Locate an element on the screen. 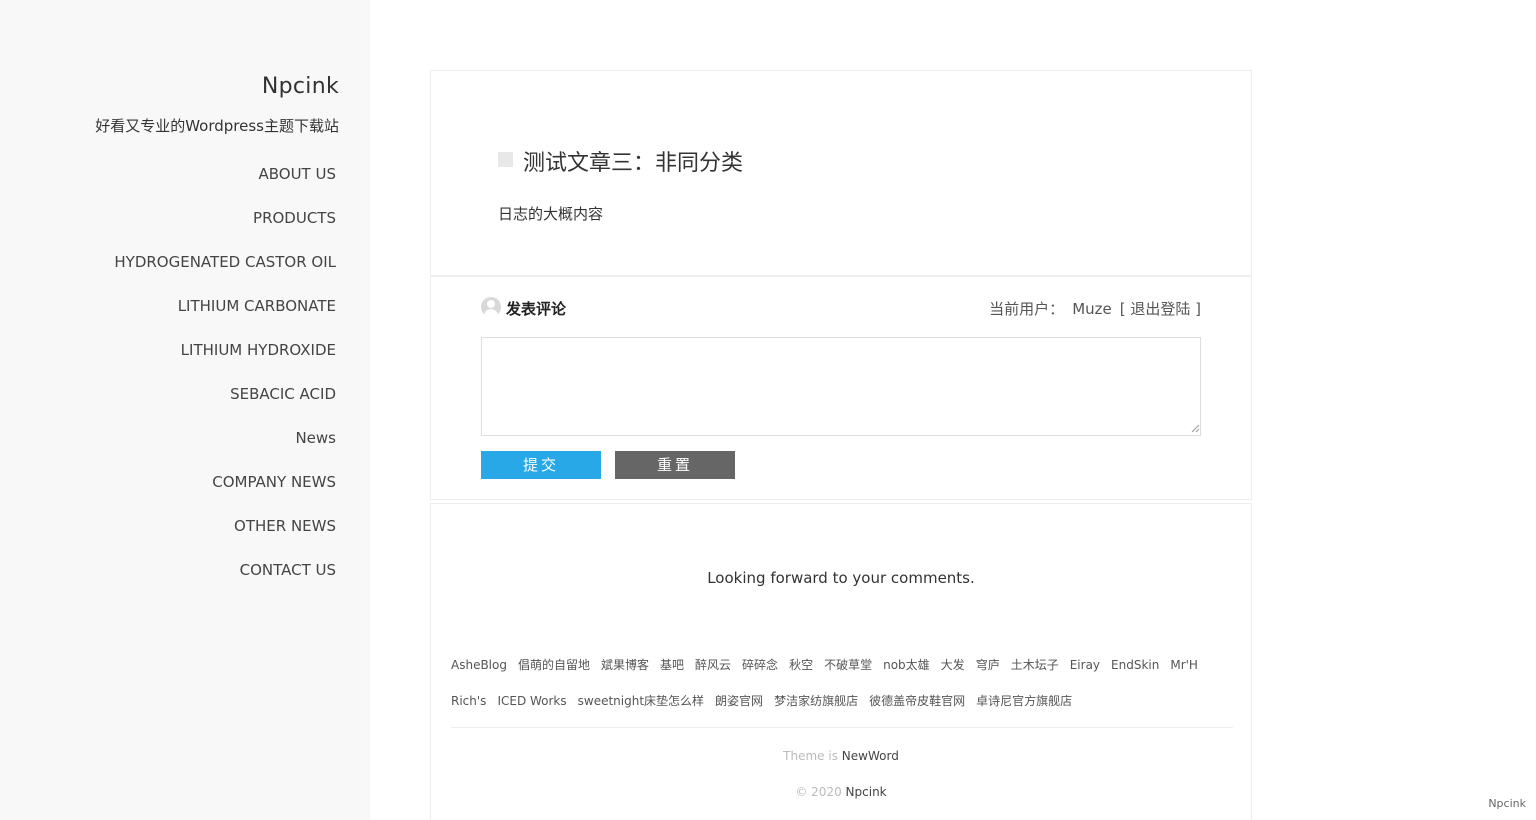 The height and width of the screenshot is (820, 1536). friend-link: ICED Works is located at coordinates (531, 701).